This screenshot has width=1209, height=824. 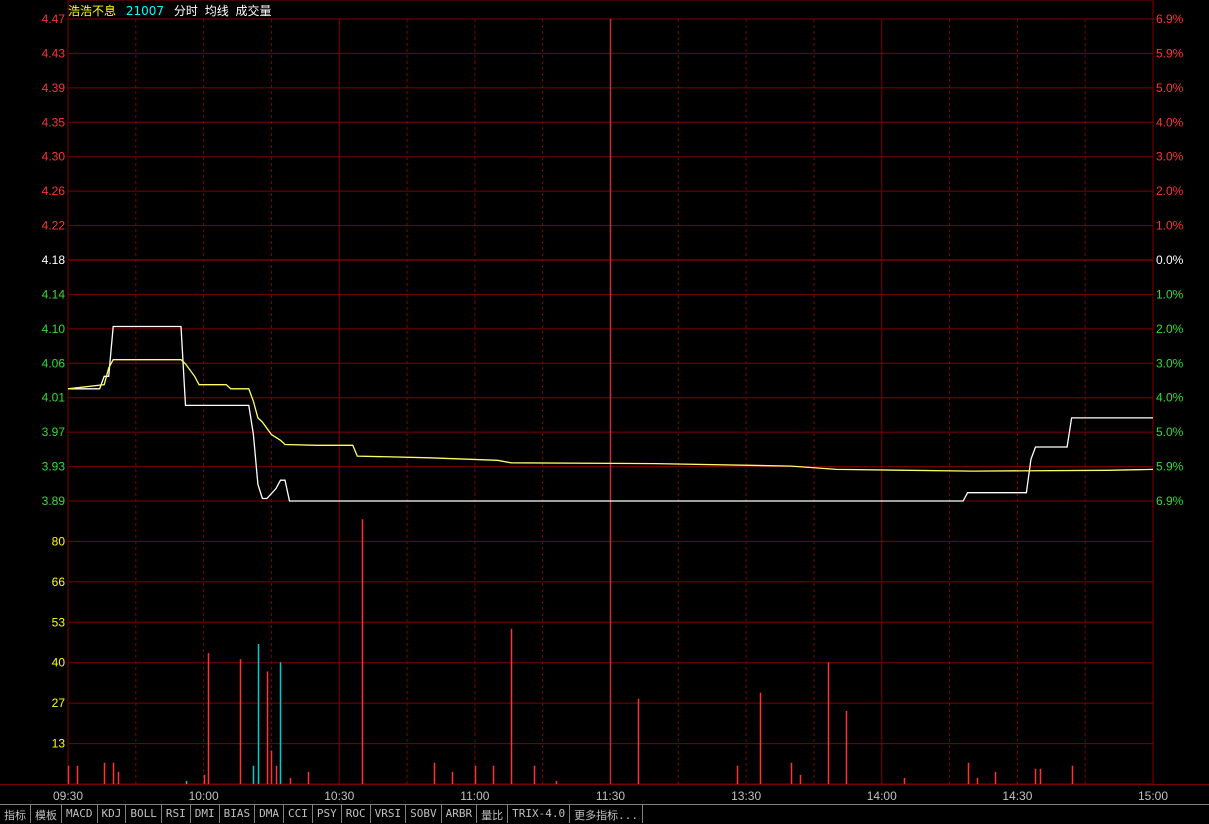 I want to click on toolbar-item-12: VRSI, so click(x=389, y=814).